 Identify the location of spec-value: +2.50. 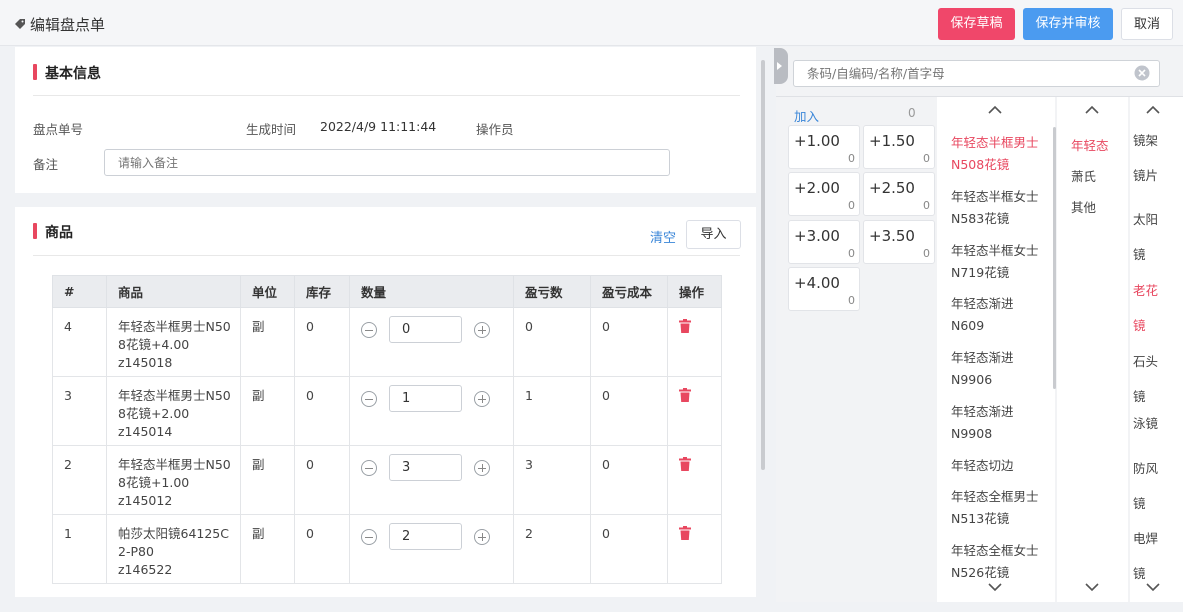
(892, 188).